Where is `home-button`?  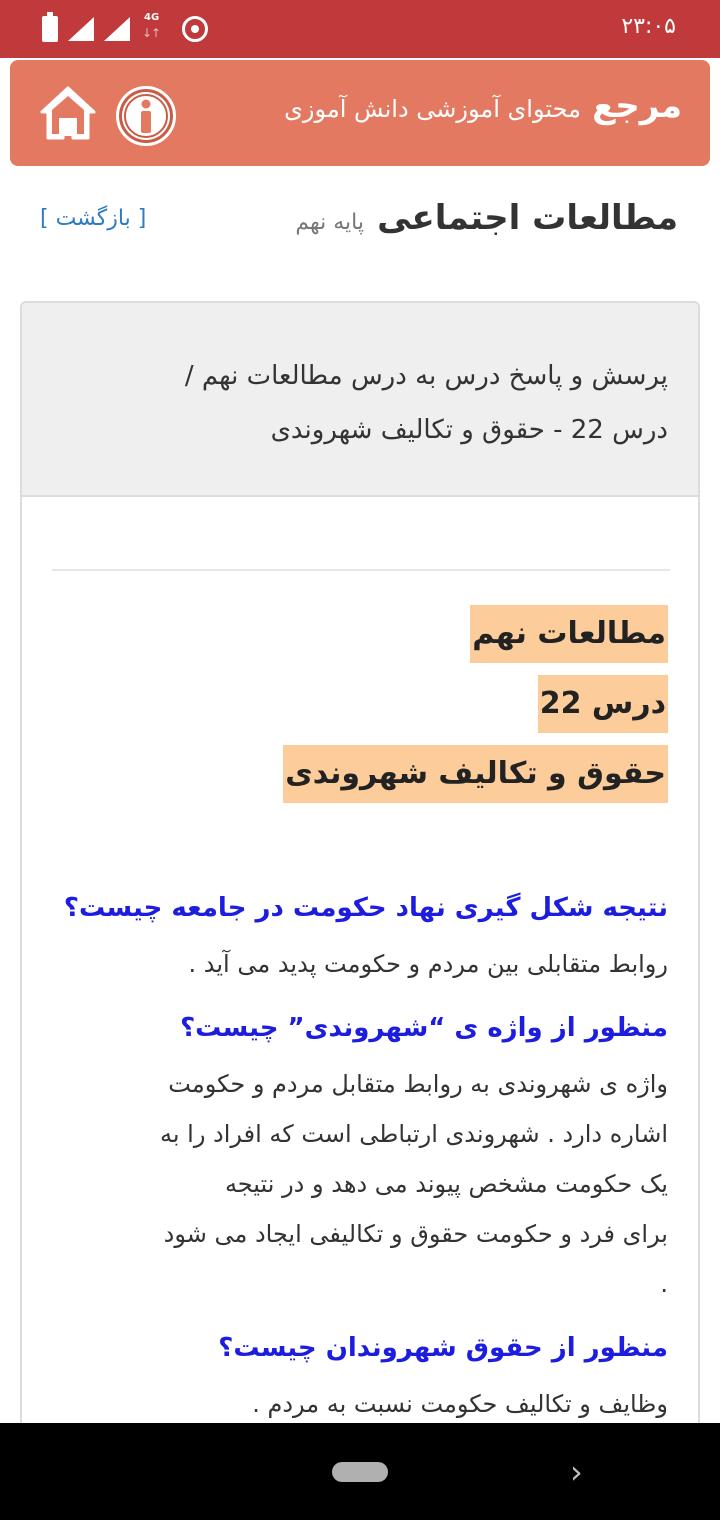
home-button is located at coordinates (68, 113).